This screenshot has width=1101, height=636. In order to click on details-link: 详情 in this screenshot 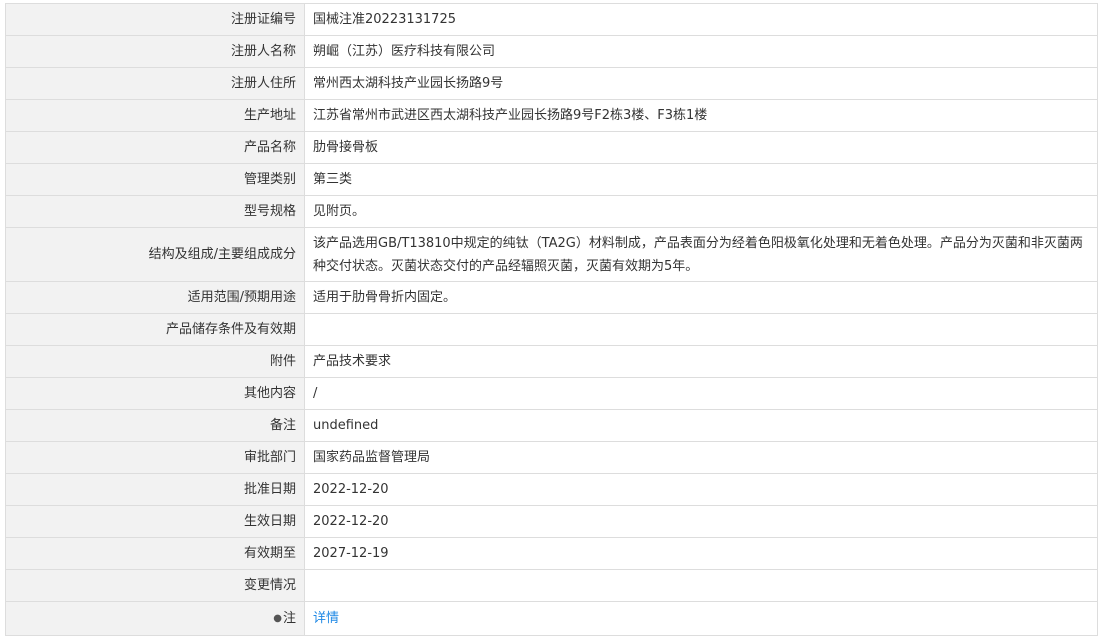, I will do `click(326, 618)`.